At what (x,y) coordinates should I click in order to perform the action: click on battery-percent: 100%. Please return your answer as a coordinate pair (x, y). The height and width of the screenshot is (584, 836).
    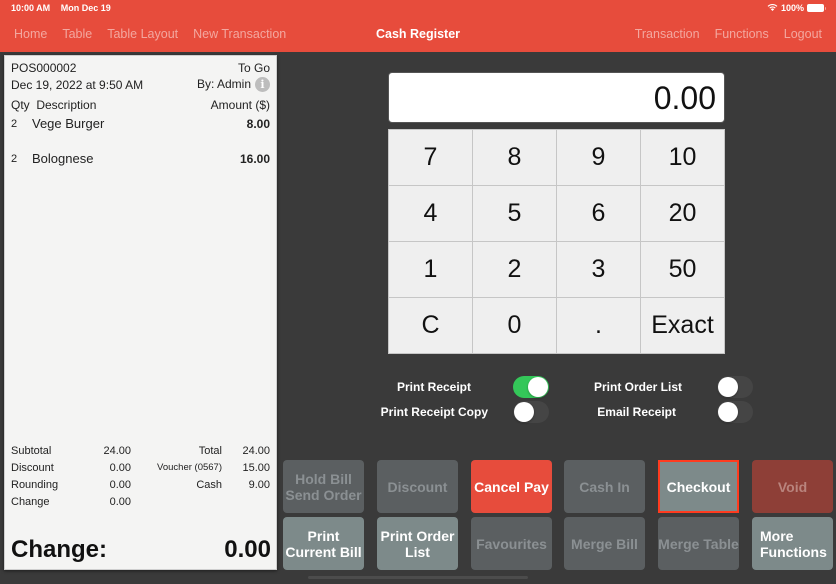
    Looking at the image, I should click on (792, 8).